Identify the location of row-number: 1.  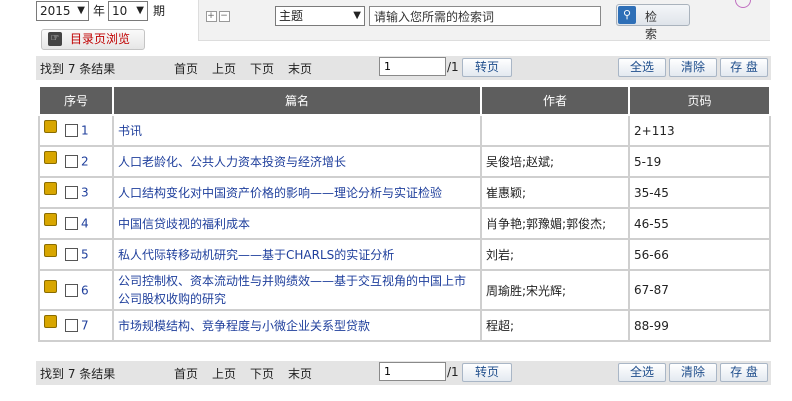
(85, 130).